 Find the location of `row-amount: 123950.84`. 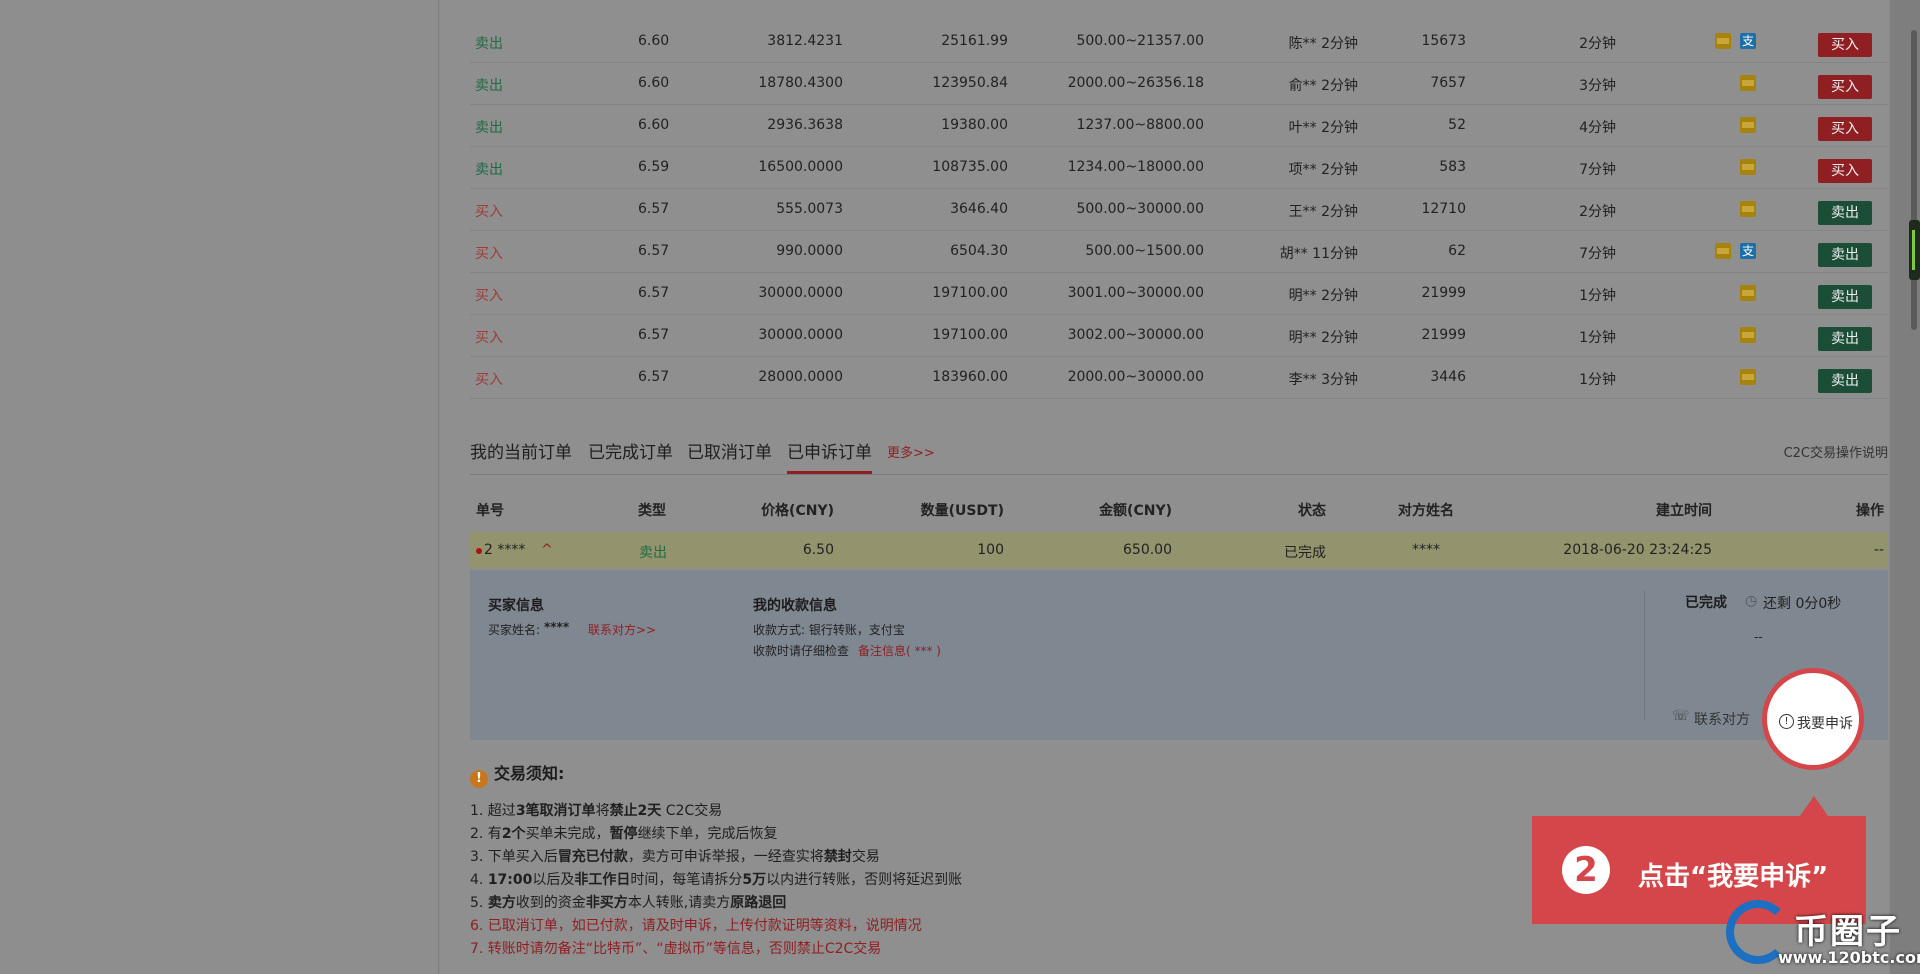

row-amount: 123950.84 is located at coordinates (970, 83).